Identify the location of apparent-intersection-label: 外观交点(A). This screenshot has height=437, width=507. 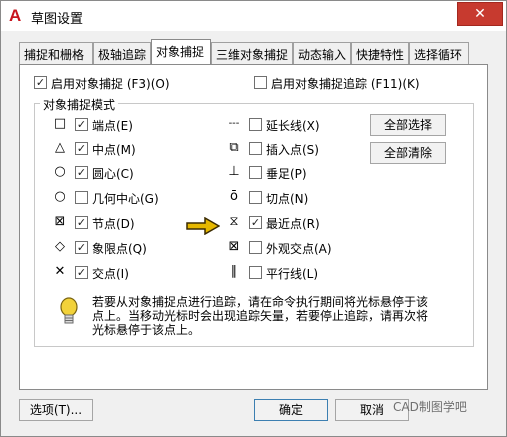
(299, 249).